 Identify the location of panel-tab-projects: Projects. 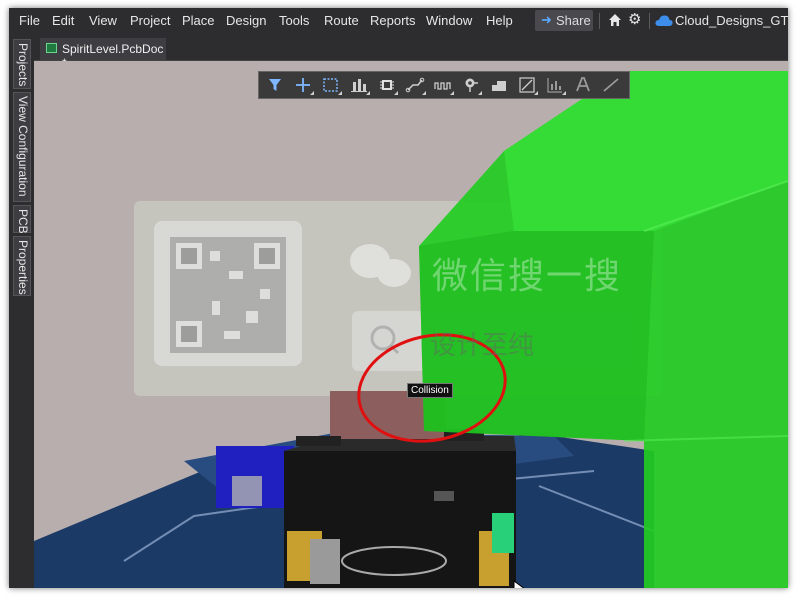
(22, 64).